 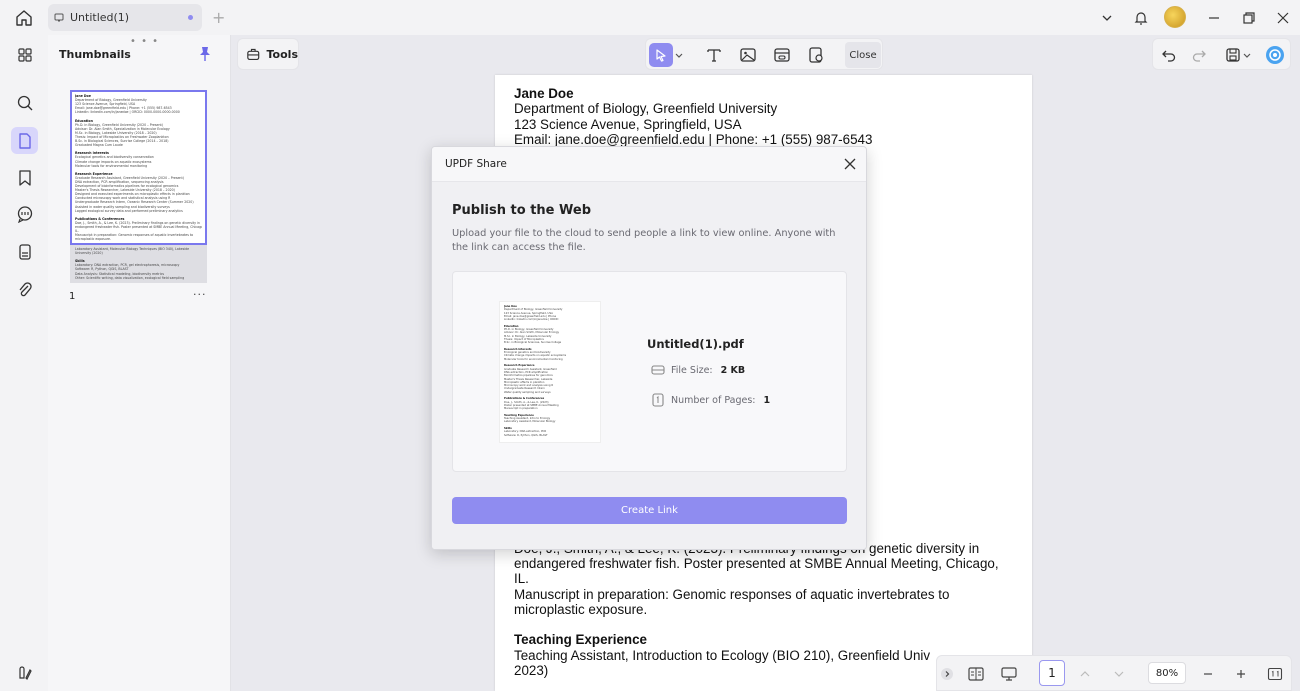 What do you see at coordinates (1175, 17) in the screenshot?
I see `avatar` at bounding box center [1175, 17].